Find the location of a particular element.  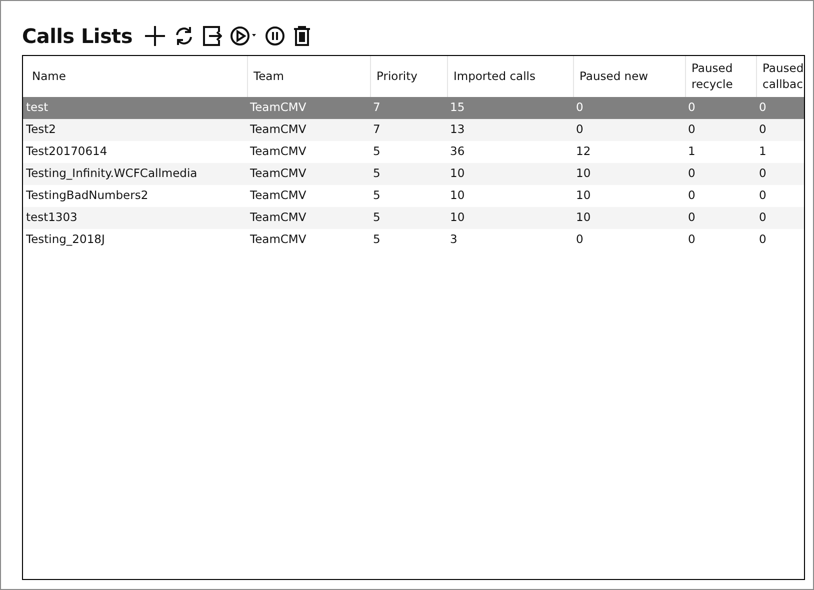

table-row: TestingBadNumbers2 TeamCMV 5 10 10 0 0 is located at coordinates (413, 196).